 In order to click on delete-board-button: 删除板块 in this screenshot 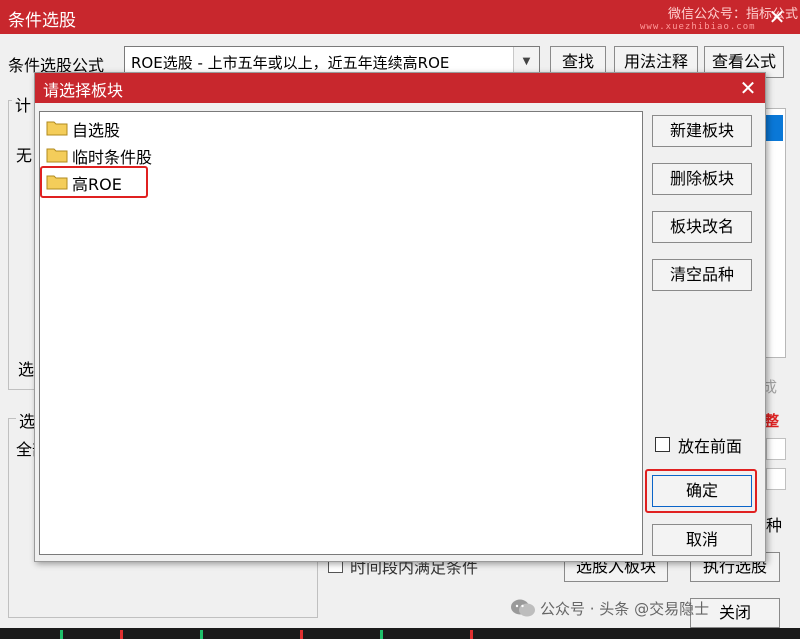, I will do `click(702, 179)`.